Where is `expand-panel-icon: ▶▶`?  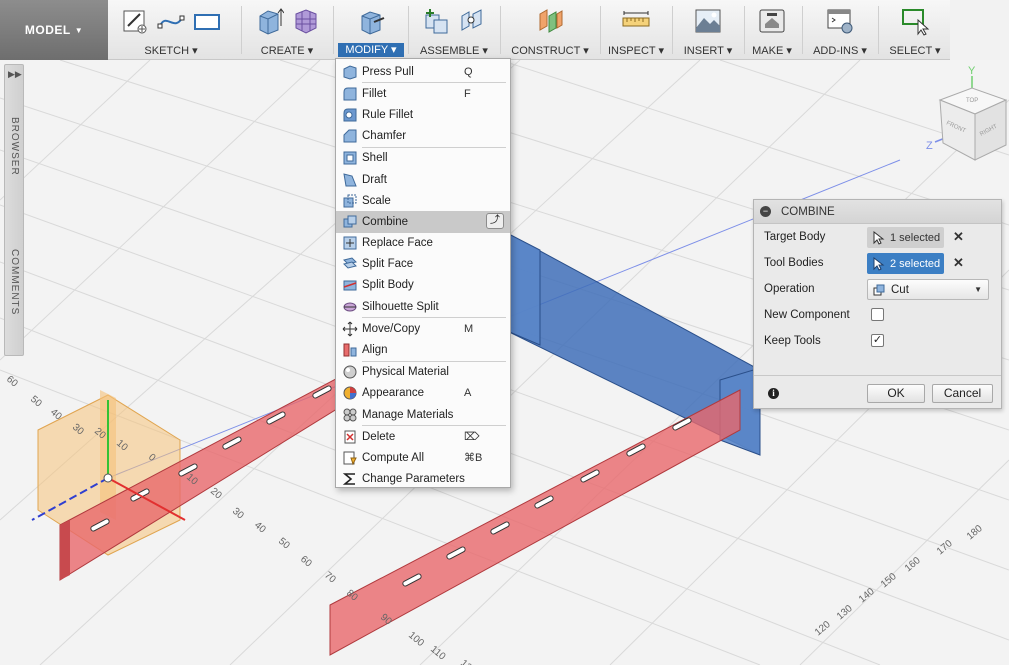
expand-panel-icon: ▶▶ is located at coordinates (15, 74).